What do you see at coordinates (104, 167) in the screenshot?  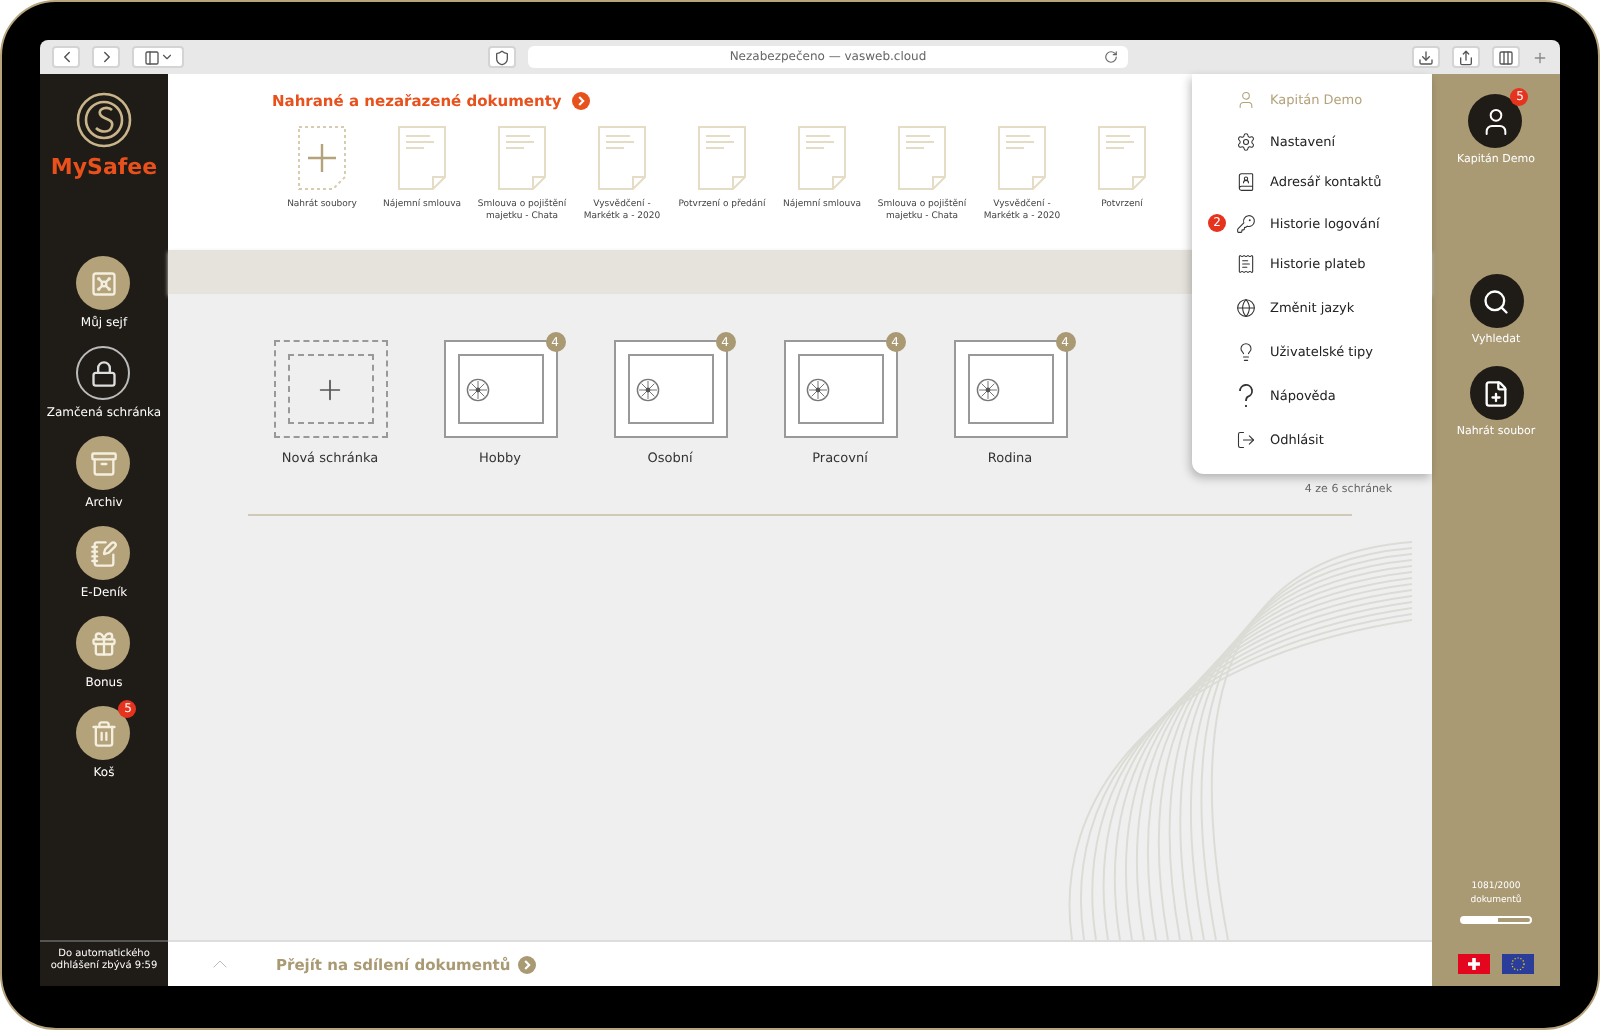 I see `brand-name: MySafee` at bounding box center [104, 167].